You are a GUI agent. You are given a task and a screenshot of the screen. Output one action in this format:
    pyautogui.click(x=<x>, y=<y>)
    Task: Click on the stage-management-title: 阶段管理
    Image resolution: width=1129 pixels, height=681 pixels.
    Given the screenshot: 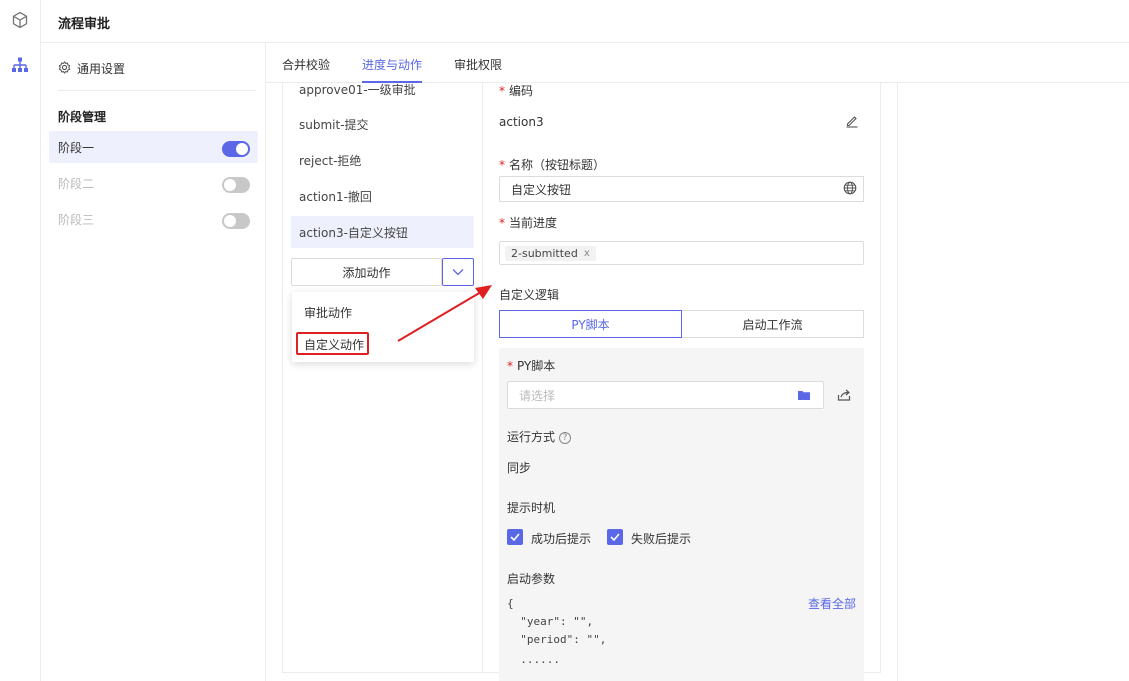 What is the action you would take?
    pyautogui.click(x=82, y=117)
    